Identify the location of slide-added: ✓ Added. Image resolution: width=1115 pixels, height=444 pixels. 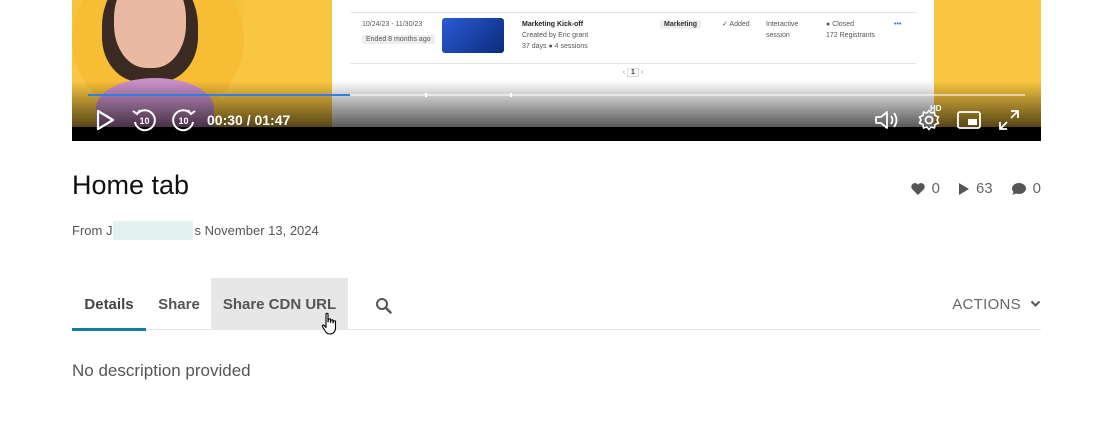
(736, 24).